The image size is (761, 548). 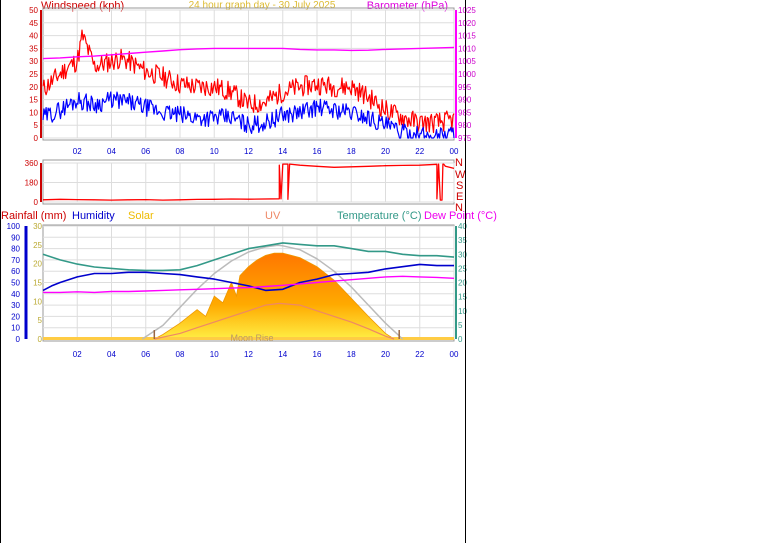 What do you see at coordinates (262, 5) in the screenshot?
I see `chart-title: 24 hour graph day - 30 July 2025` at bounding box center [262, 5].